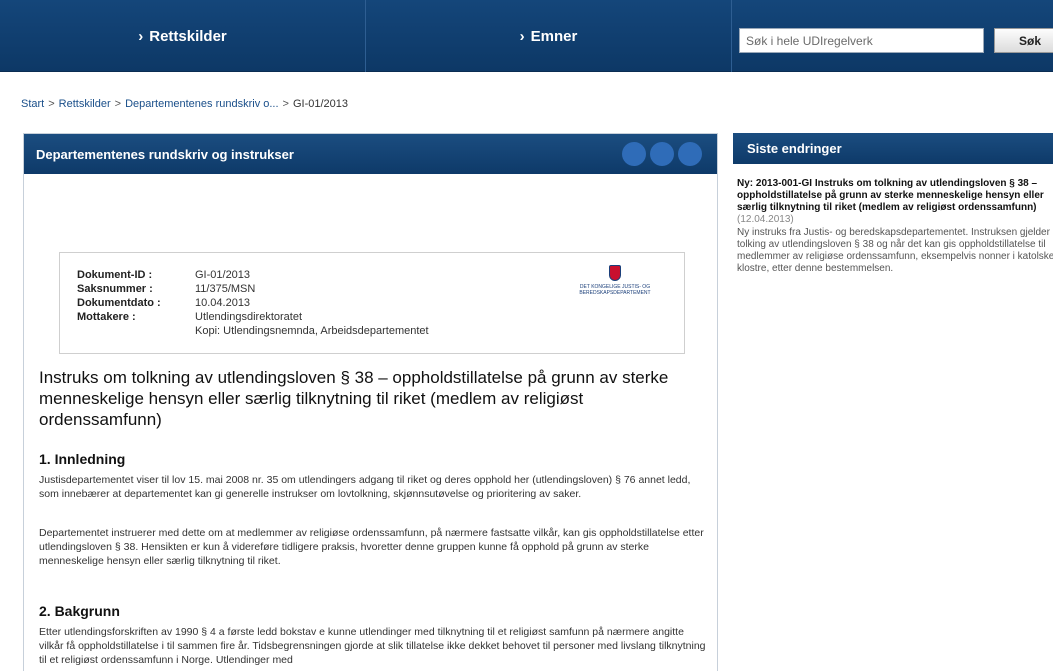 Image resolution: width=1053 pixels, height=671 pixels. I want to click on panel-header: Departementenes rundskriv og instrukser, so click(370, 154).